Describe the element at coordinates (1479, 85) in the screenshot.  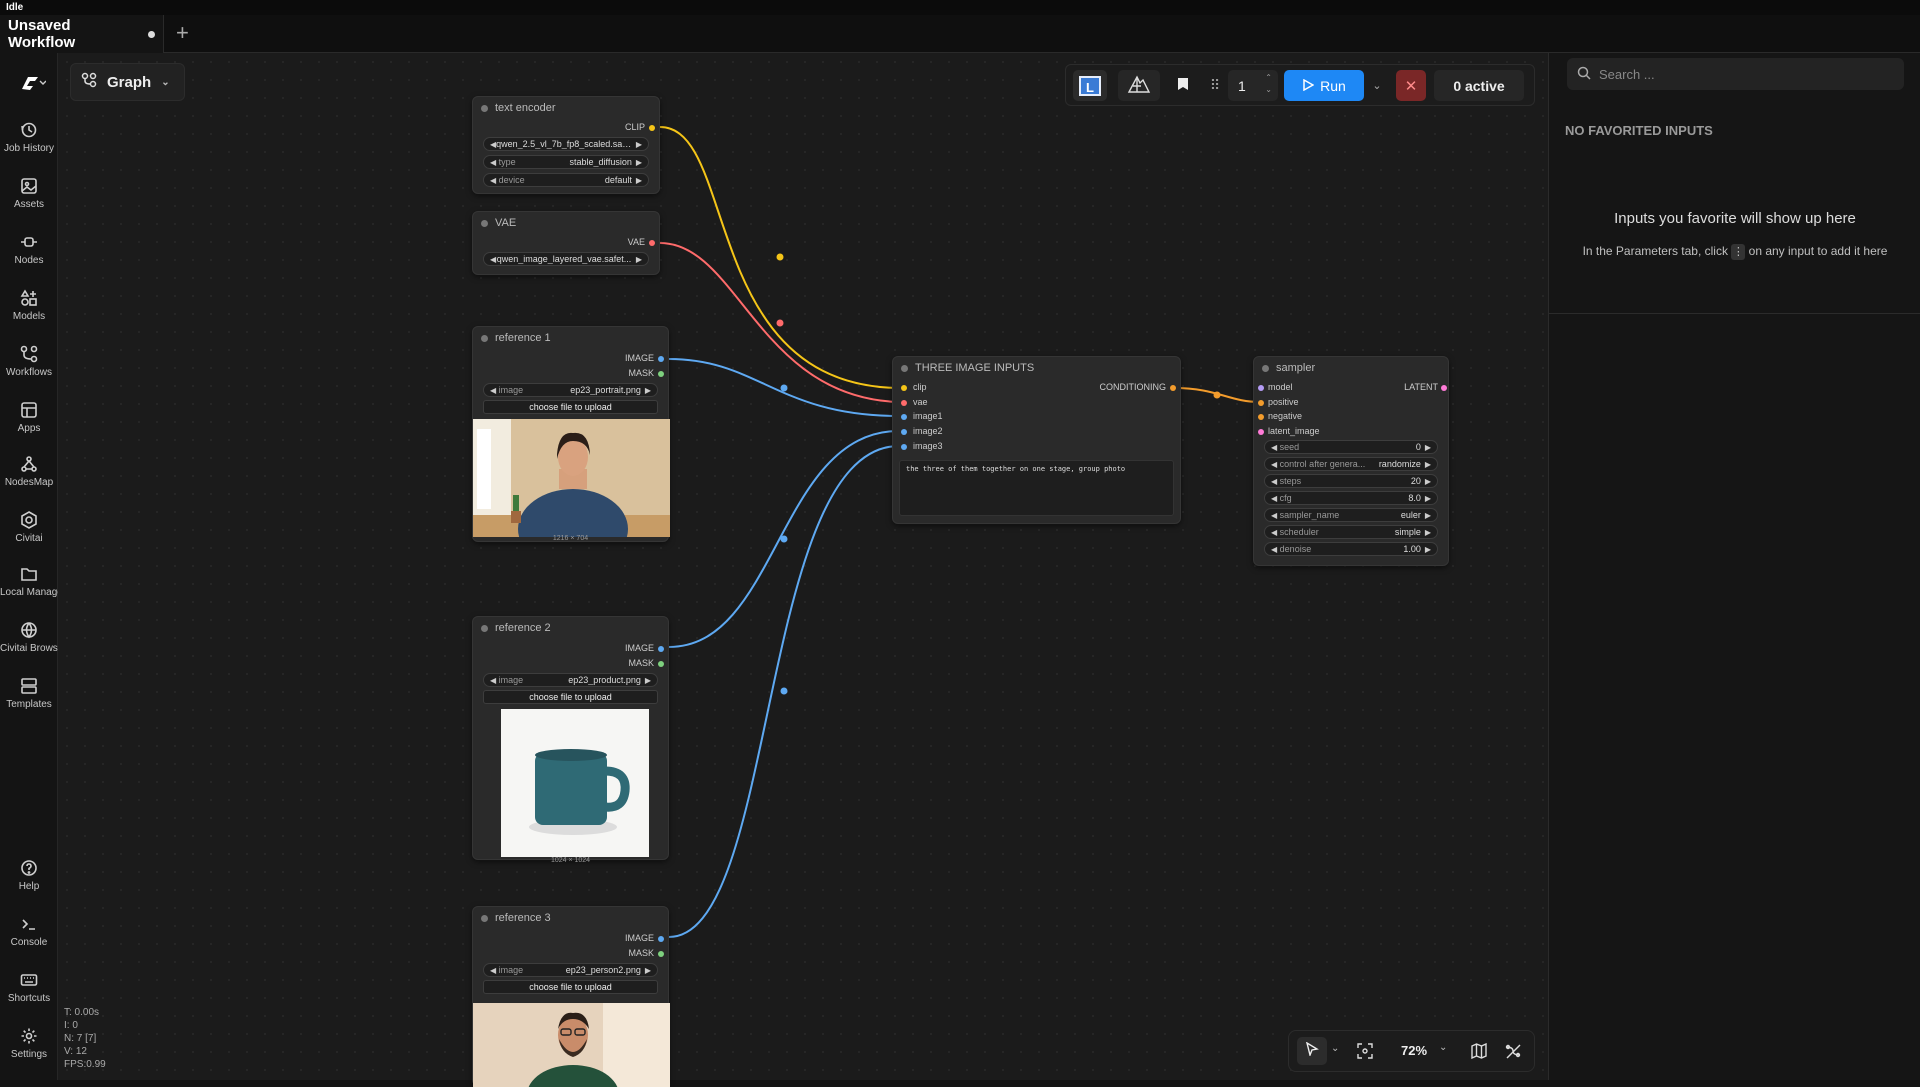
I see `active-jobs-button: 0 active` at that location.